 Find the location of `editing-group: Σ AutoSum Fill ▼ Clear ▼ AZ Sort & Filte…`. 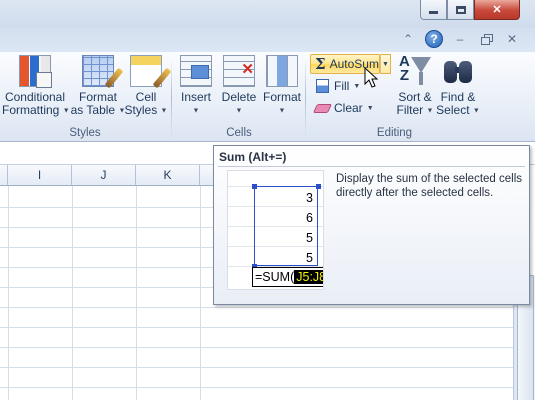

editing-group: Σ AutoSum Fill ▼ Clear ▼ AZ Sort & Filte… is located at coordinates (394, 97).